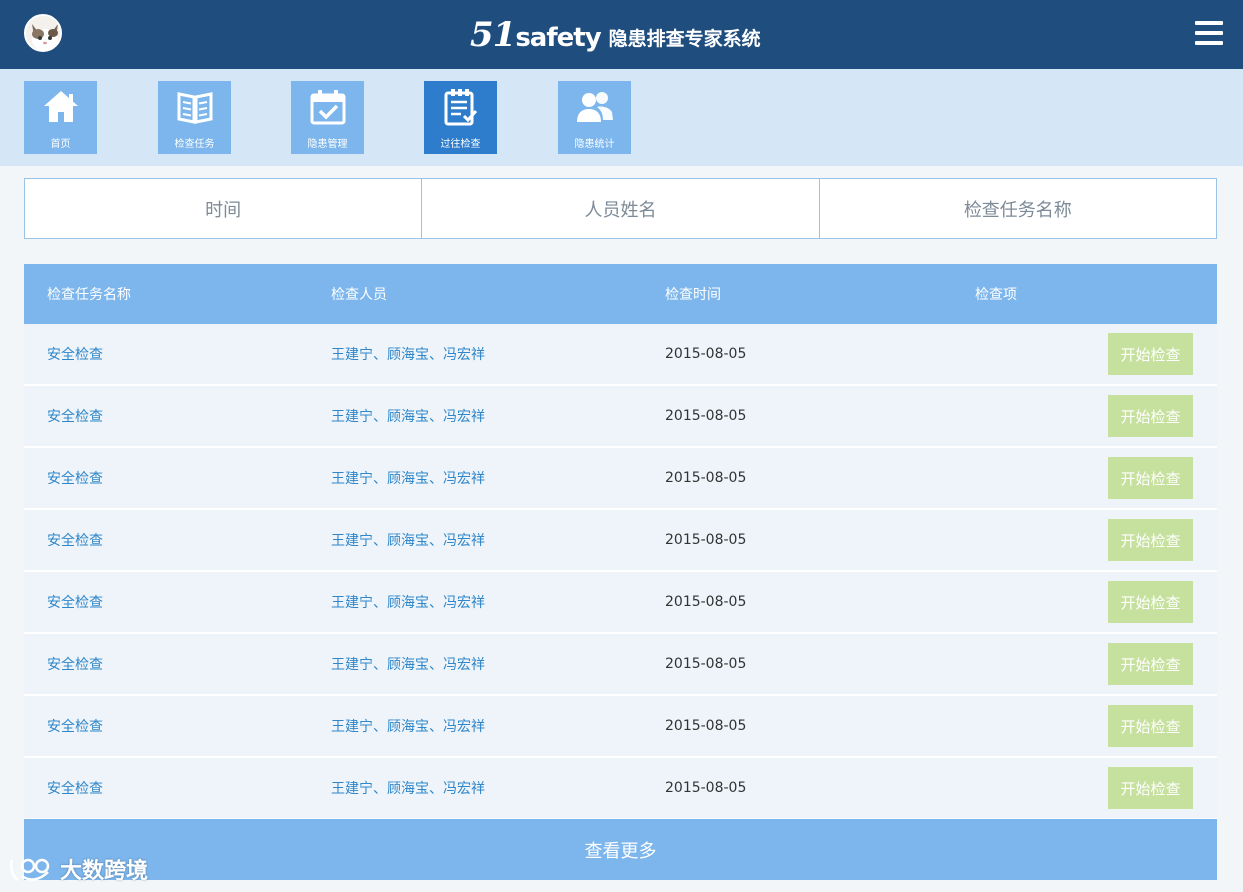 This screenshot has width=1243, height=892. What do you see at coordinates (327, 144) in the screenshot?
I see `nav-label: 隐患管理` at bounding box center [327, 144].